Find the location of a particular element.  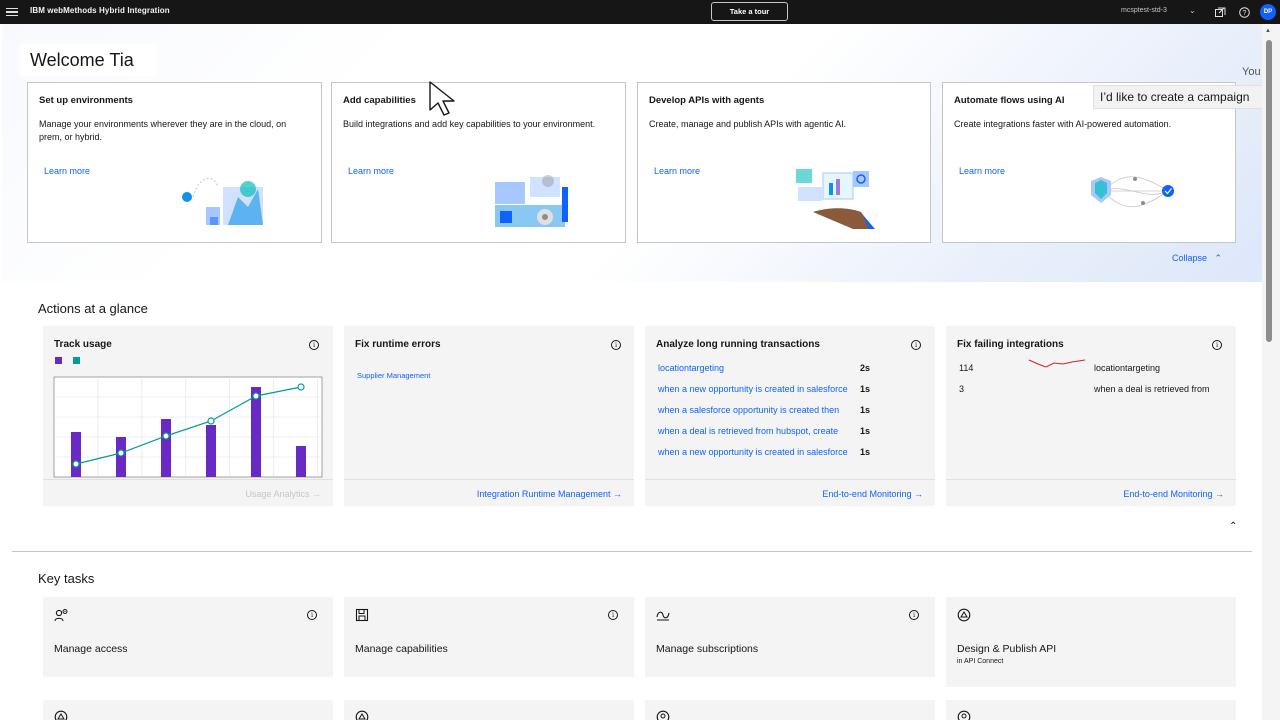

card-title: Develop APIs with agents is located at coordinates (707, 100).